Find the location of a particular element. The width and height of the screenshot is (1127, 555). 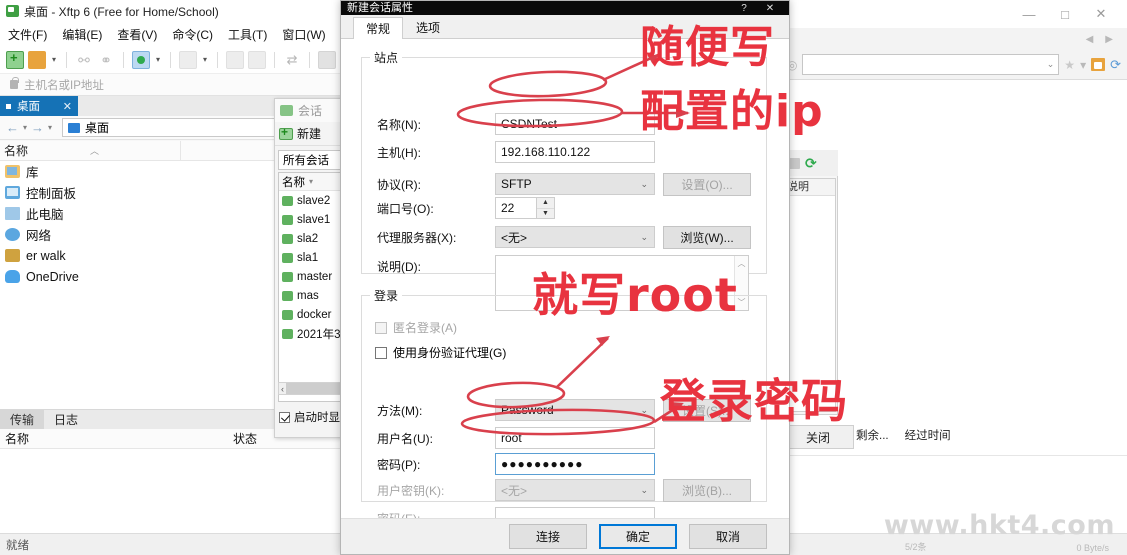

port-stepper: ▲ ▼ is located at coordinates (546, 208).